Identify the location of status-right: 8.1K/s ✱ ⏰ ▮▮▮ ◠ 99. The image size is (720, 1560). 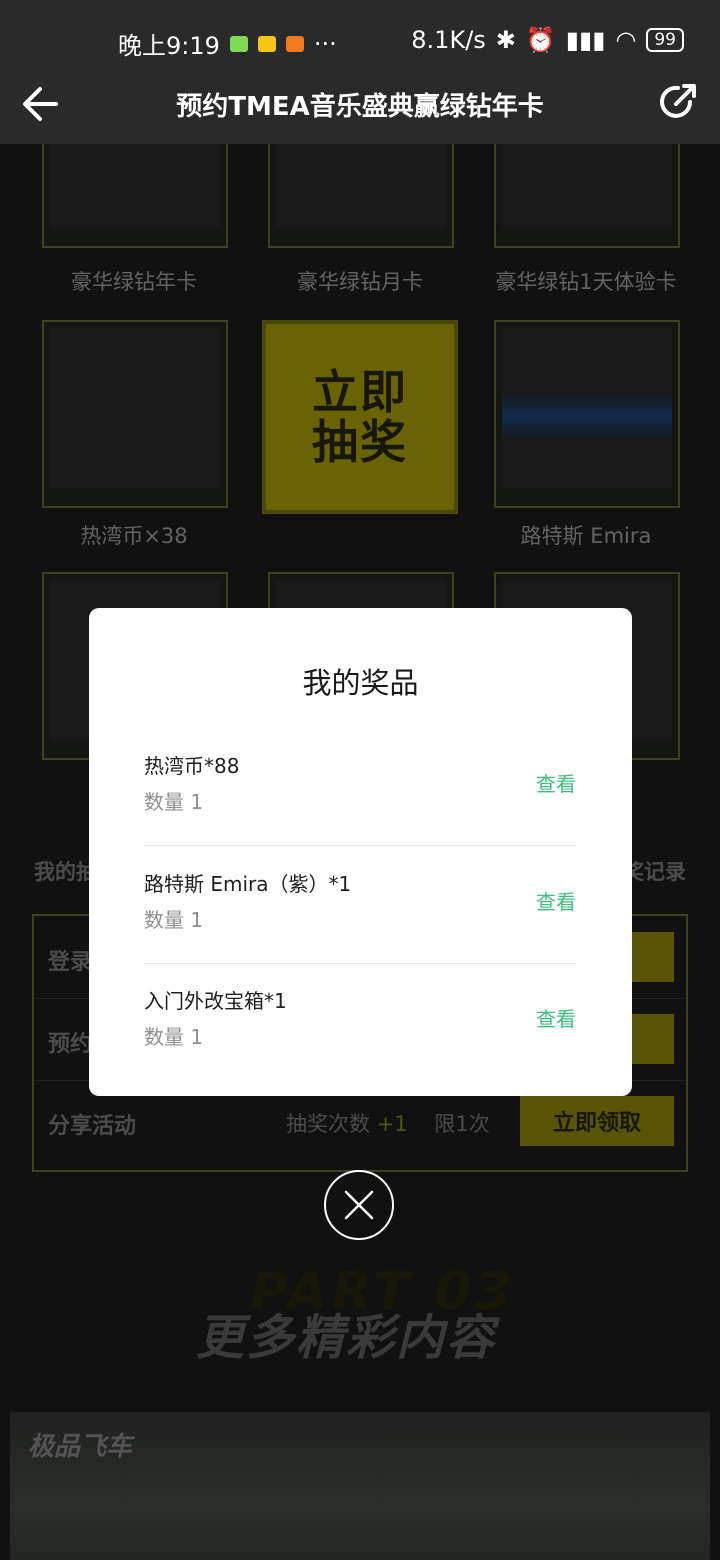
(547, 40).